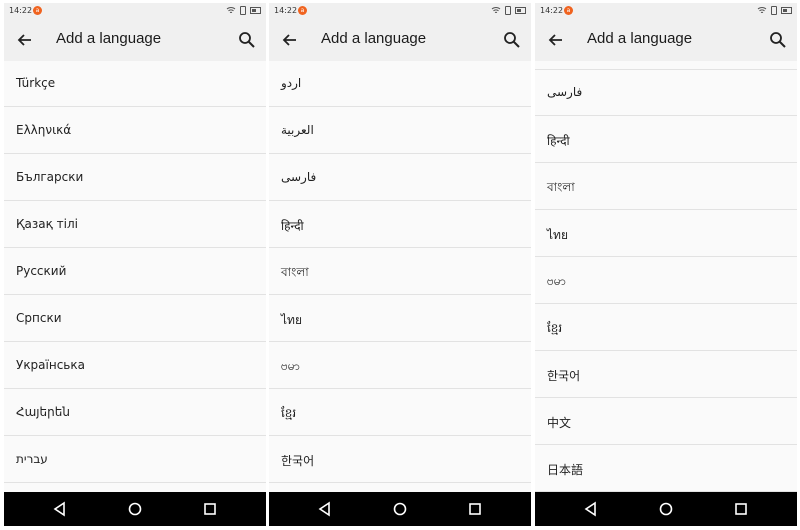 The width and height of the screenshot is (800, 530). I want to click on language-label: Հայերեն, so click(43, 412).